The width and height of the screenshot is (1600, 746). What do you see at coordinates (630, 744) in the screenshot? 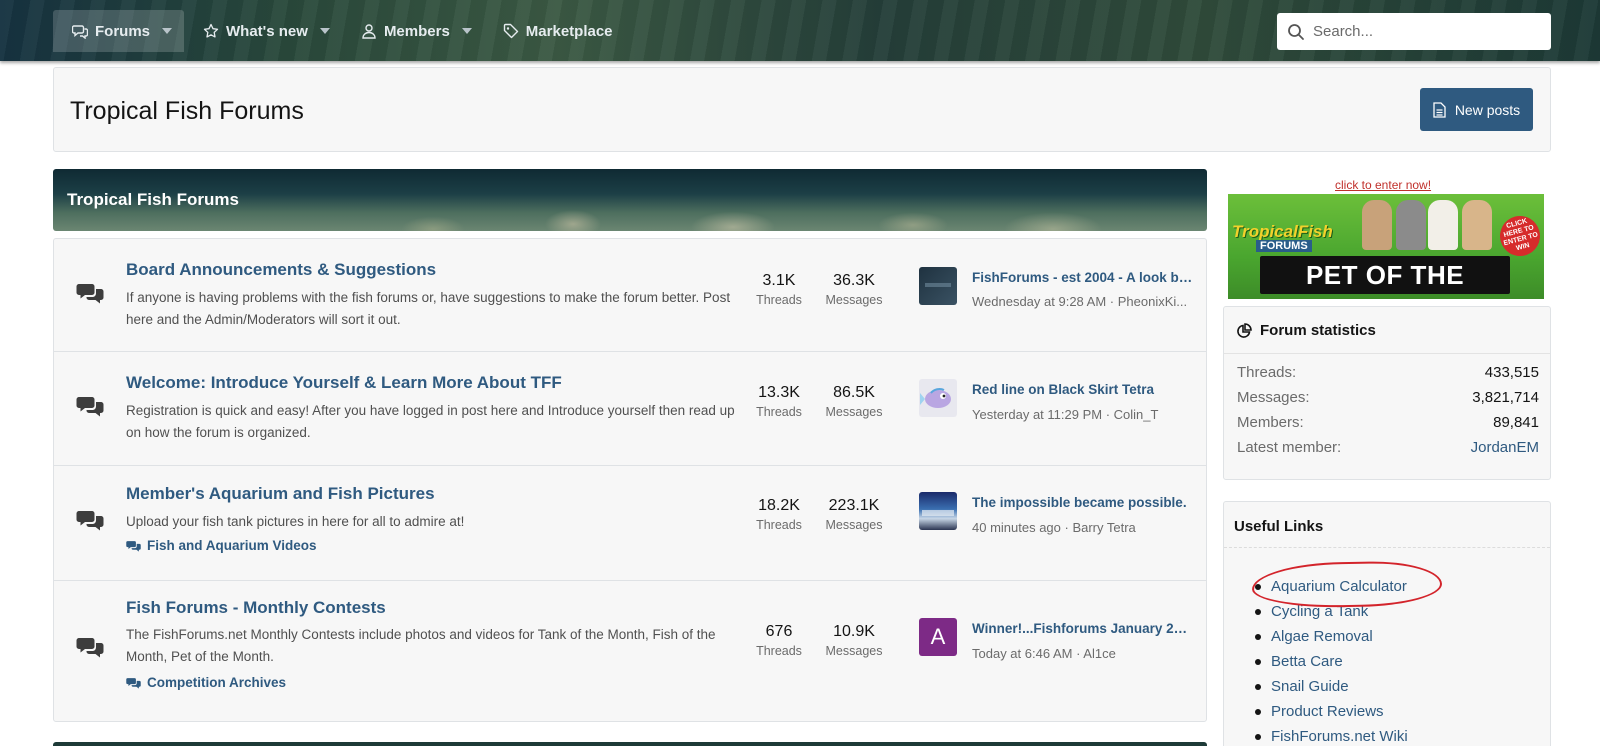
I see `next-category-header` at bounding box center [630, 744].